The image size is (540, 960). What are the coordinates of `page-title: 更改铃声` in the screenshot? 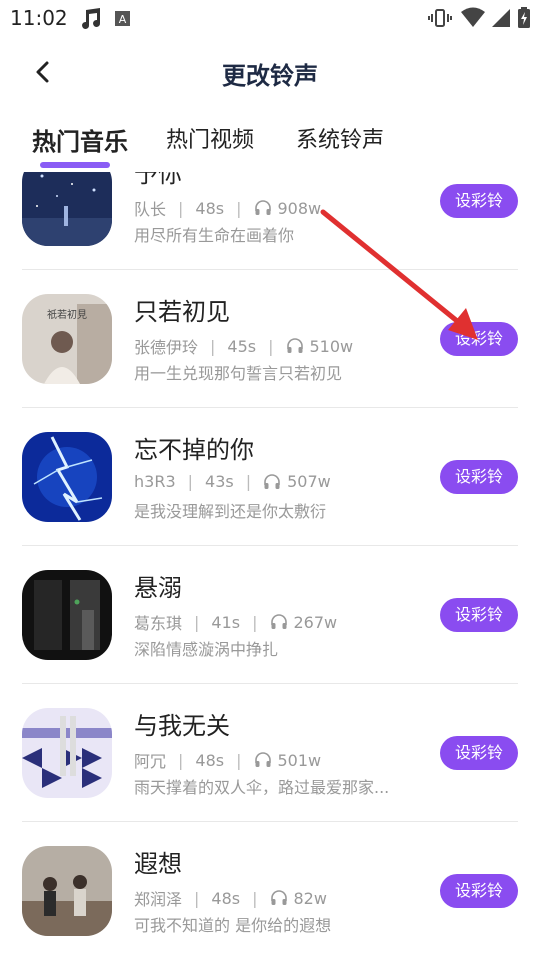 It's located at (270, 76).